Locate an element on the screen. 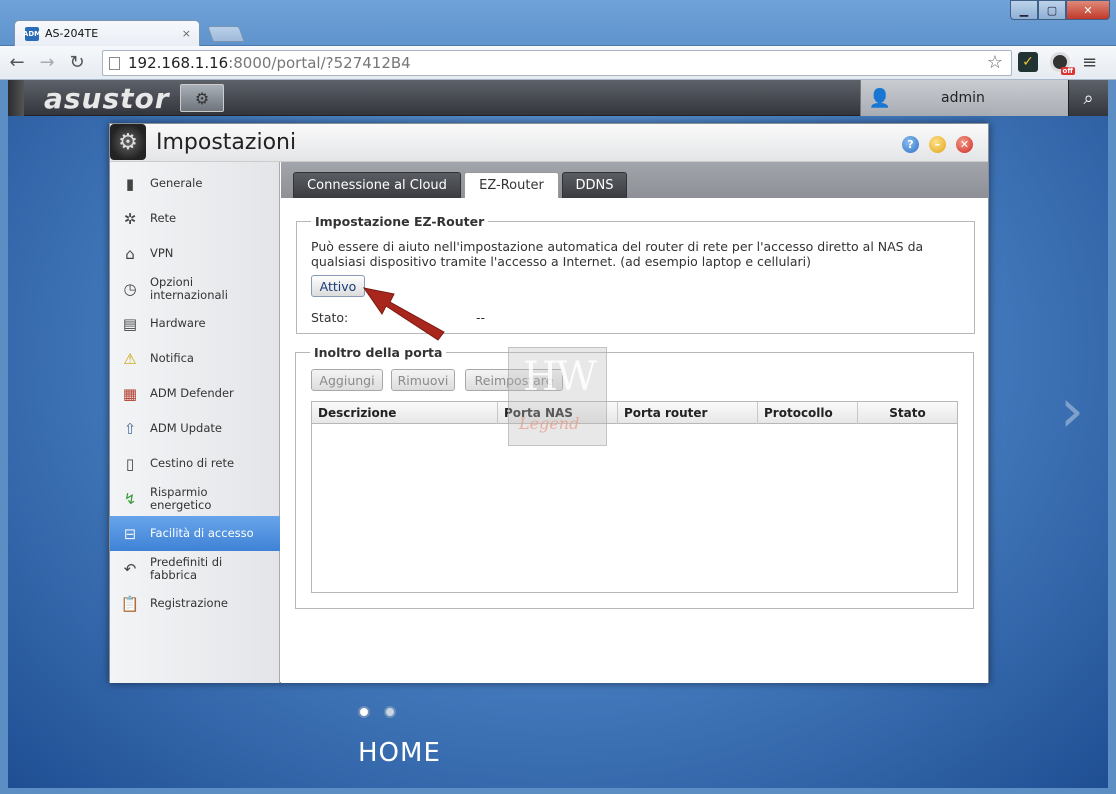 This screenshot has width=1116, height=794. page-icon is located at coordinates (114, 63).